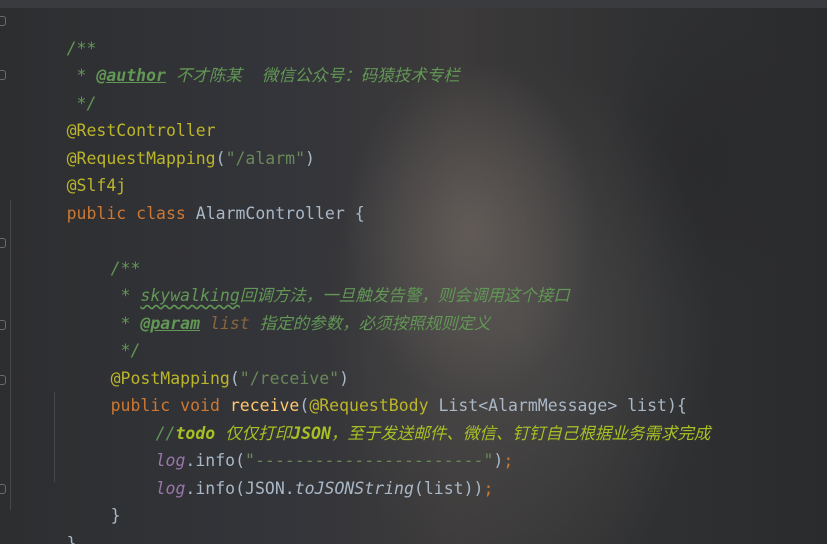  I want to click on static-method: toJSONString, so click(354, 488).